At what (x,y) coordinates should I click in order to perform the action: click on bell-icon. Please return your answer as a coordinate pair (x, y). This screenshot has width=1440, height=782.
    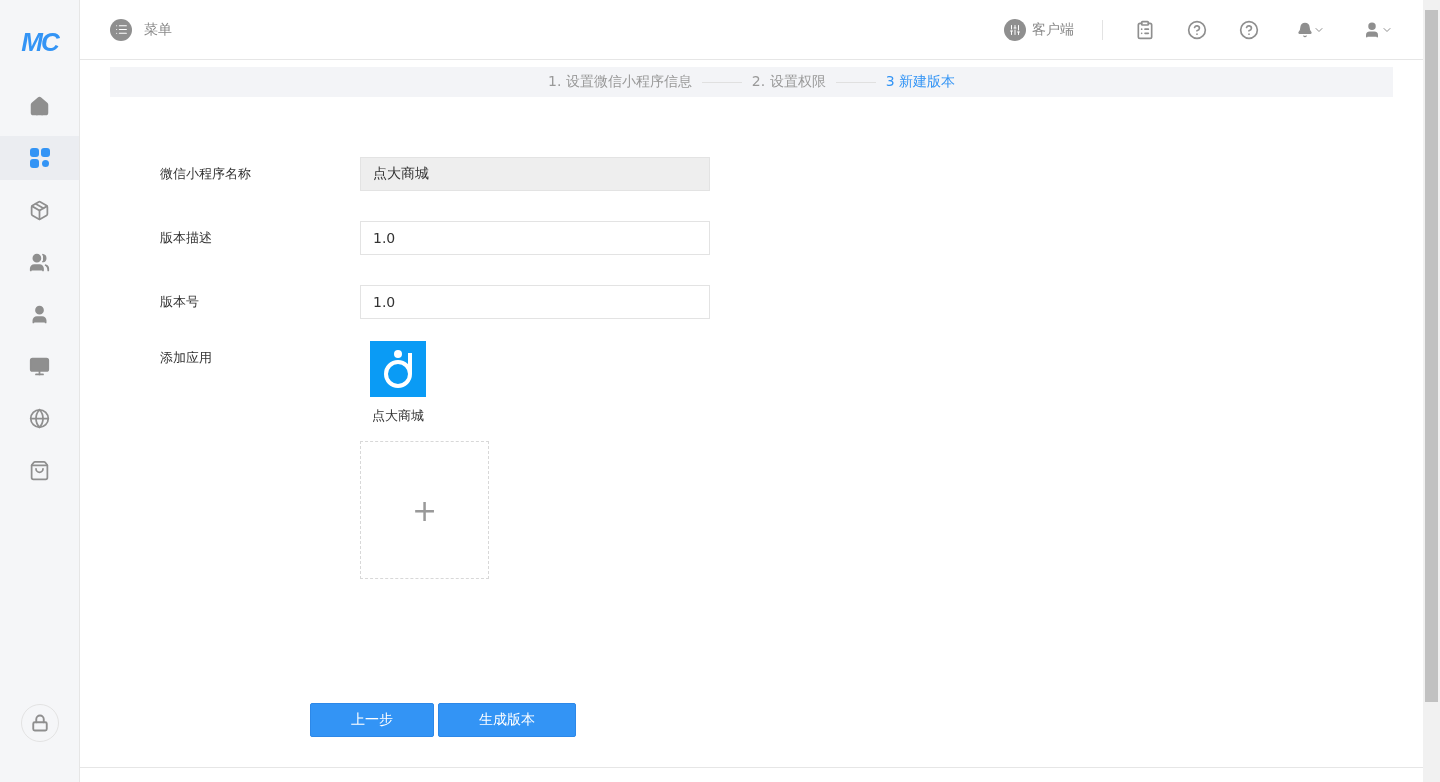
    Looking at the image, I should click on (1311, 29).